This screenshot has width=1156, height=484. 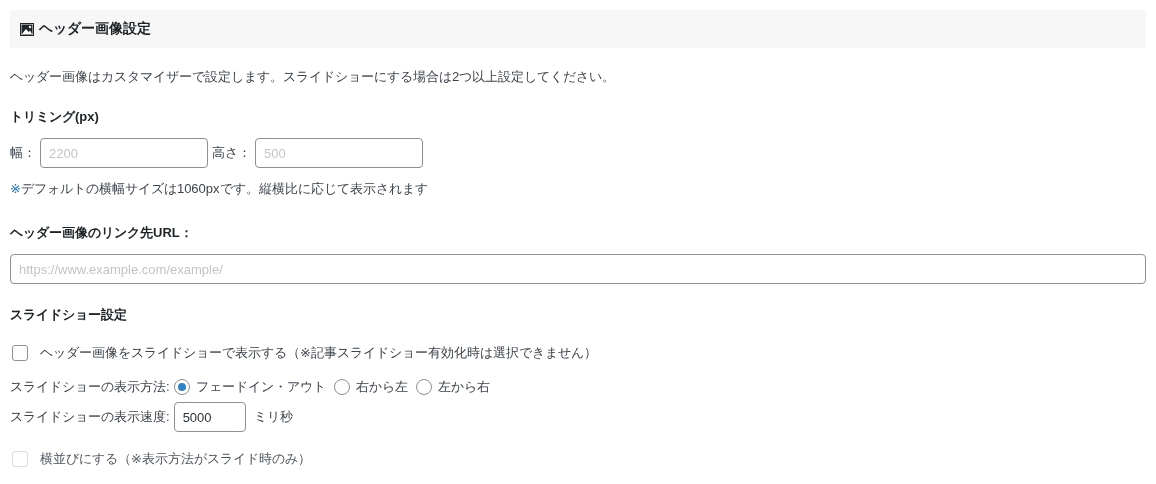 What do you see at coordinates (231, 153) in the screenshot?
I see `height-label: 高さ：` at bounding box center [231, 153].